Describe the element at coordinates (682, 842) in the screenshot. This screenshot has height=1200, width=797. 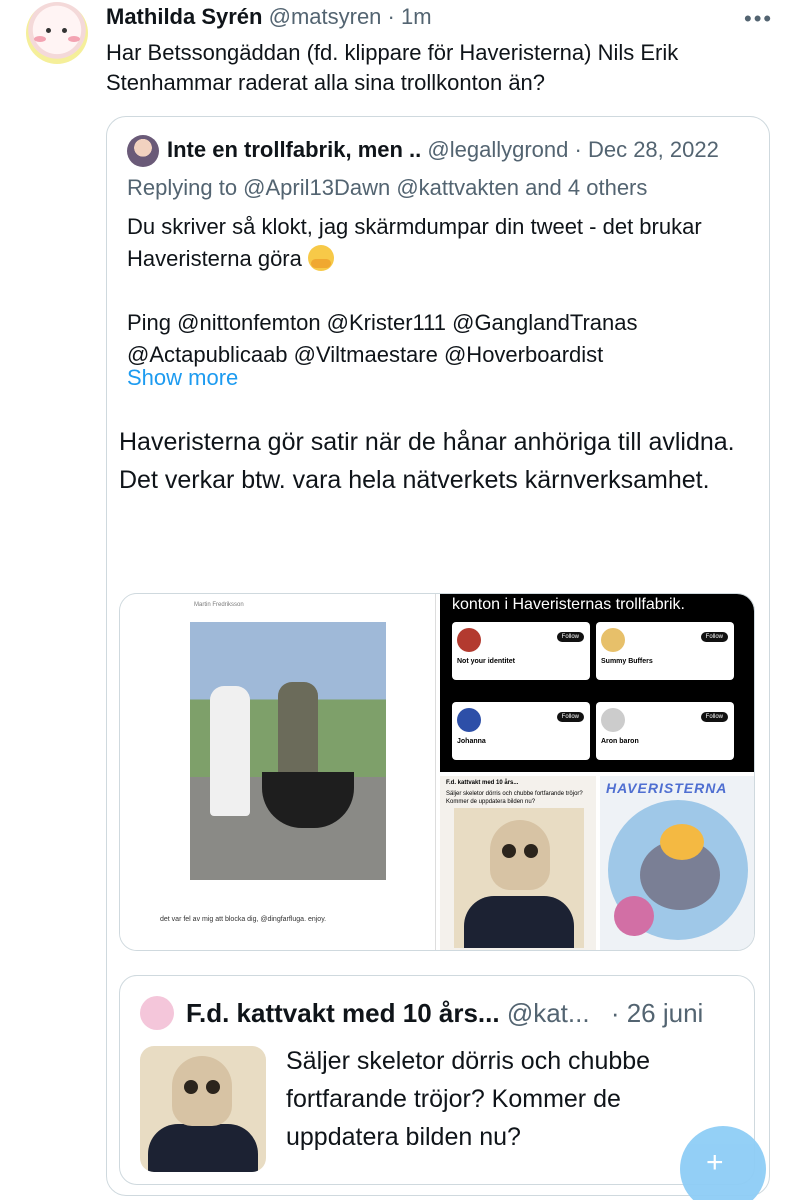
I see `cartoon-head` at that location.